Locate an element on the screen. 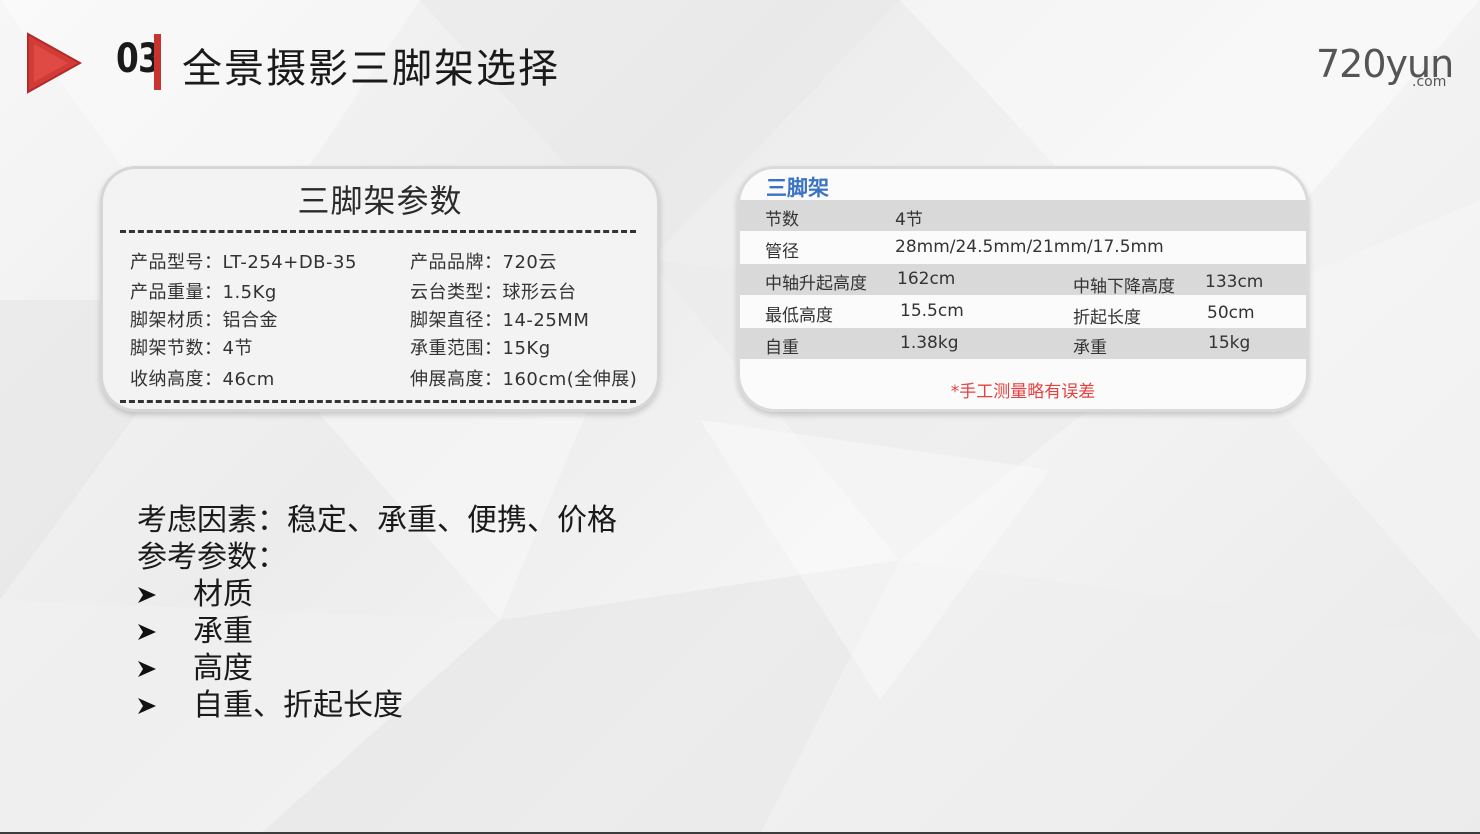  param-folded-height: 收纳高度：46cm is located at coordinates (202, 379).